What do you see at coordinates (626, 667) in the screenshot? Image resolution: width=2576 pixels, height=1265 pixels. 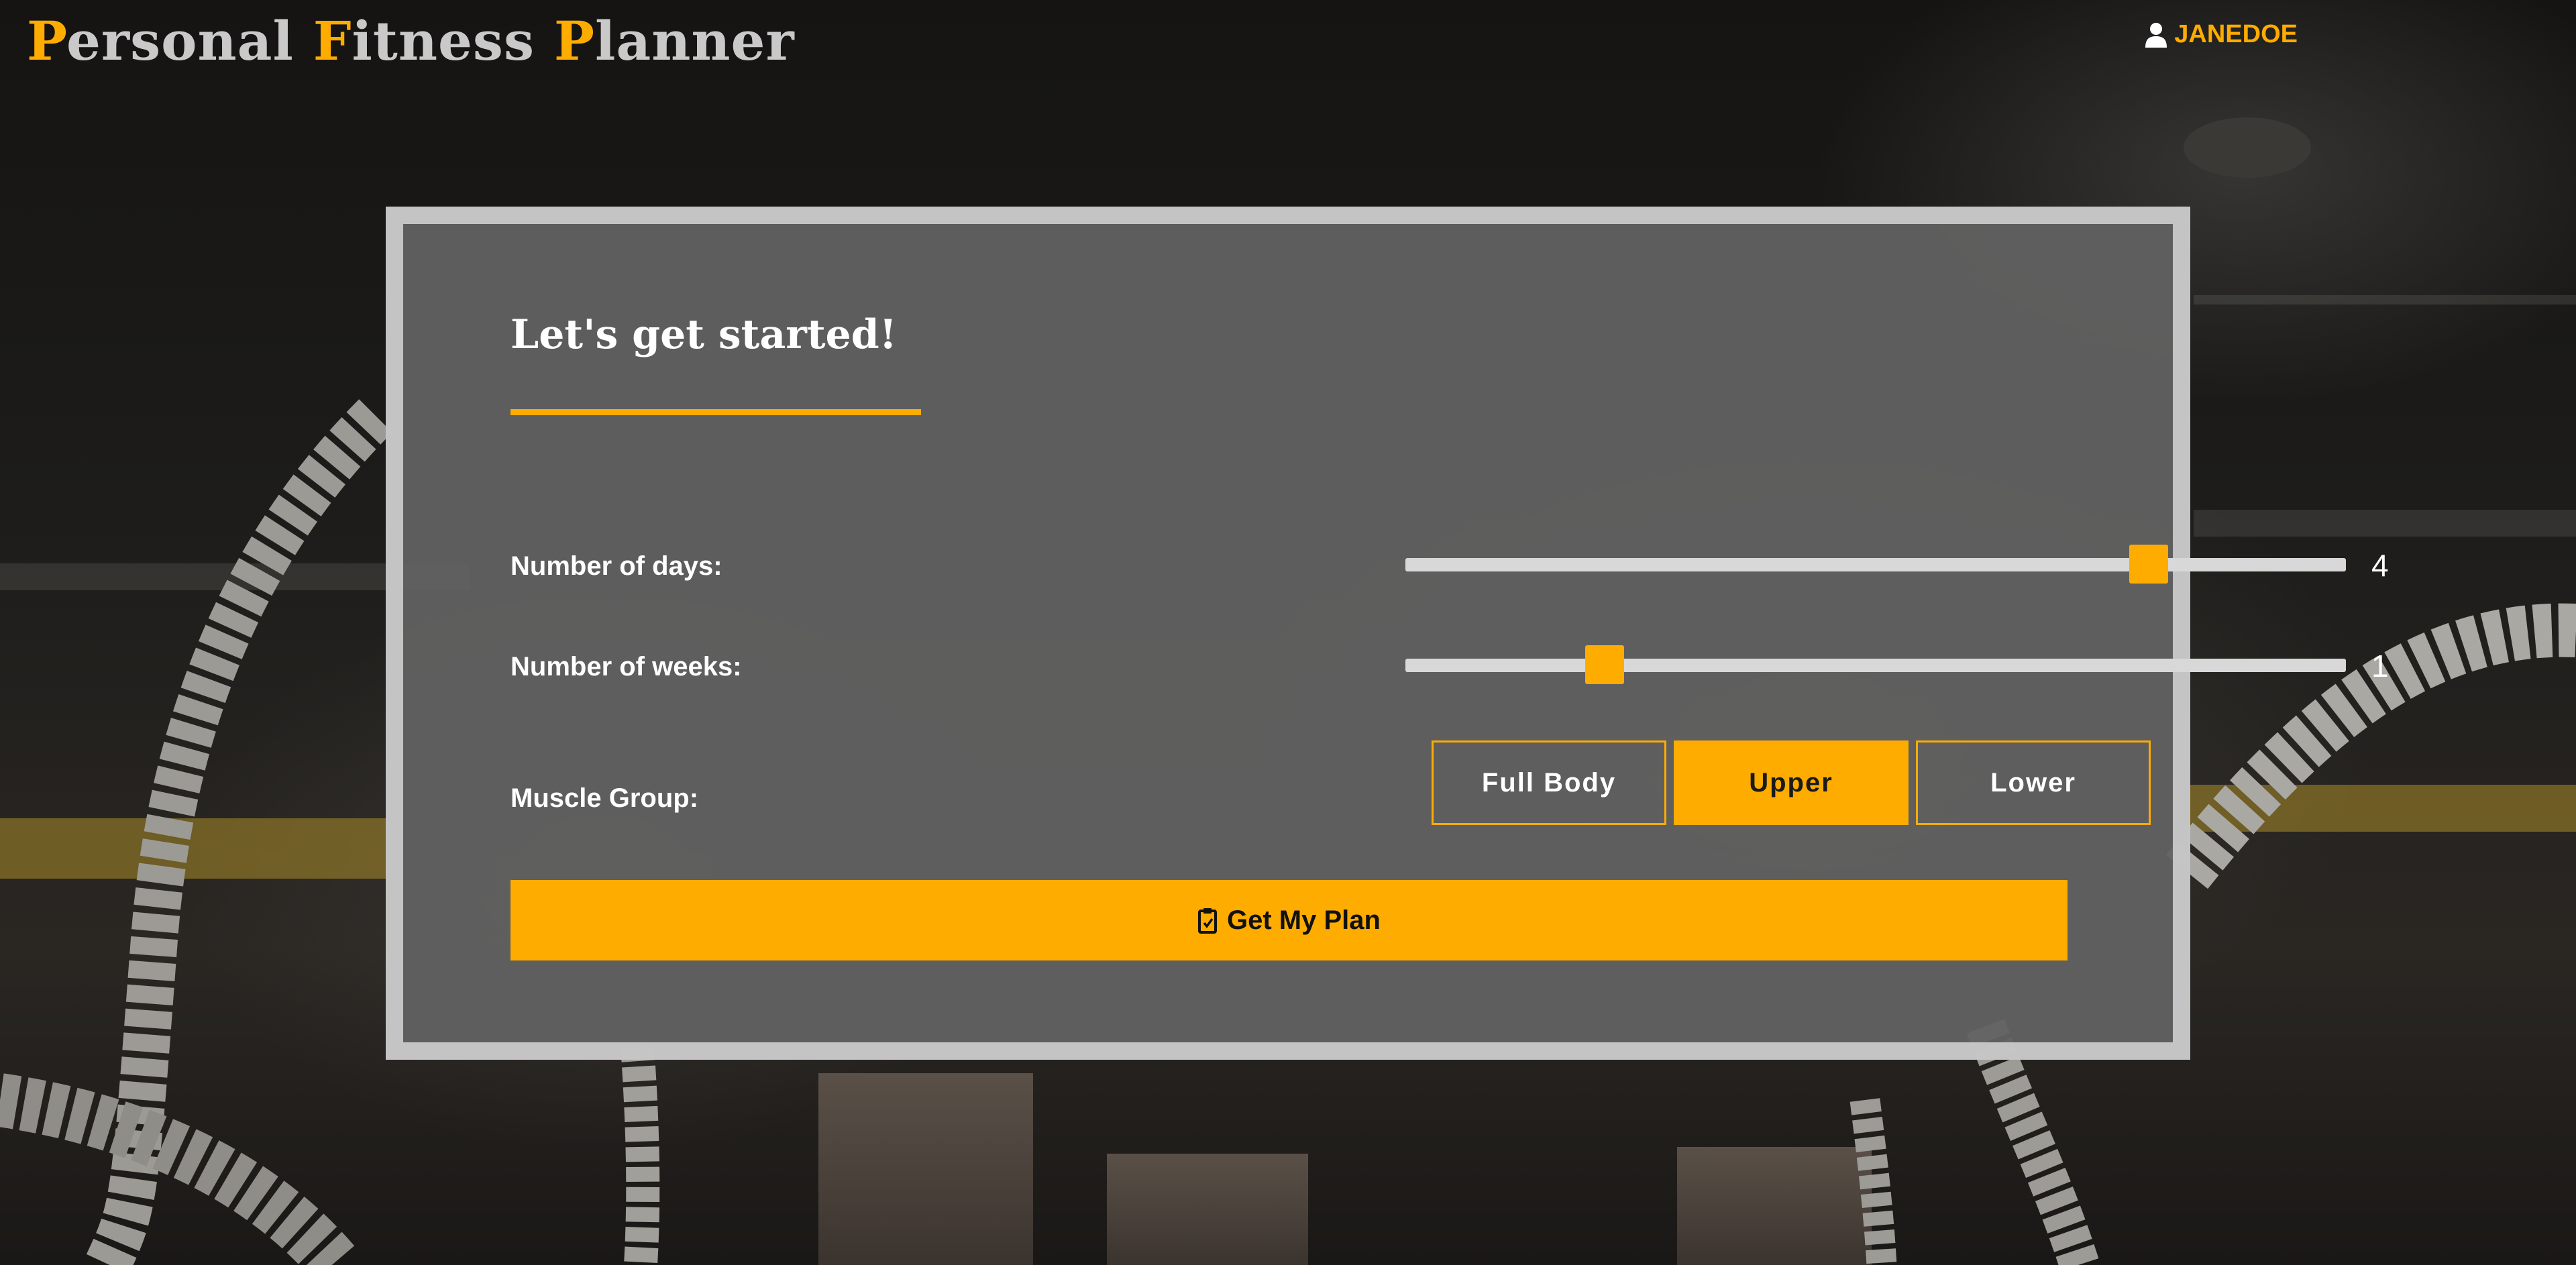 I see `weeks-label: Number of weeks:` at bounding box center [626, 667].